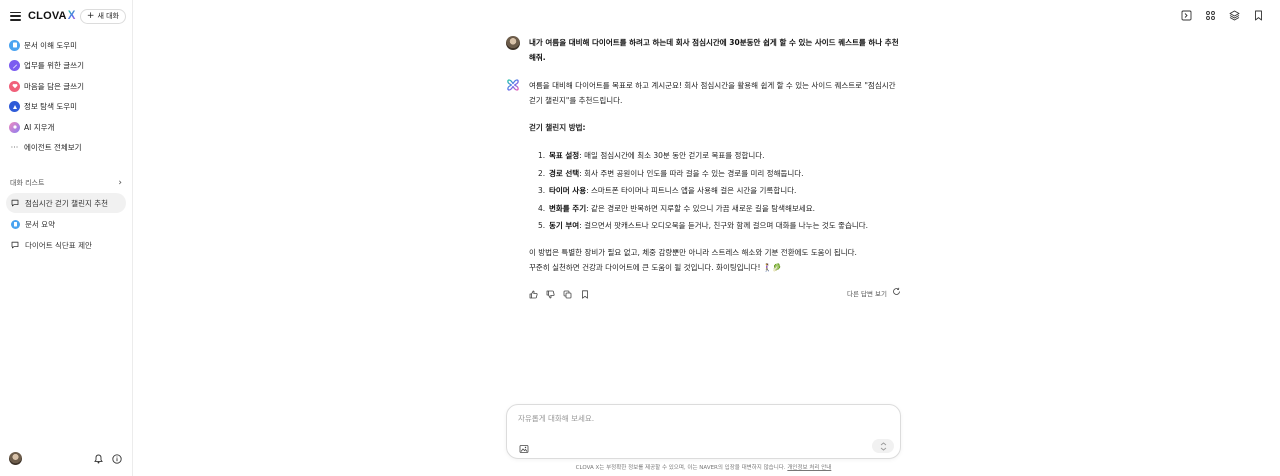  Describe the element at coordinates (1186, 15) in the screenshot. I see `side-panel-icon` at that location.